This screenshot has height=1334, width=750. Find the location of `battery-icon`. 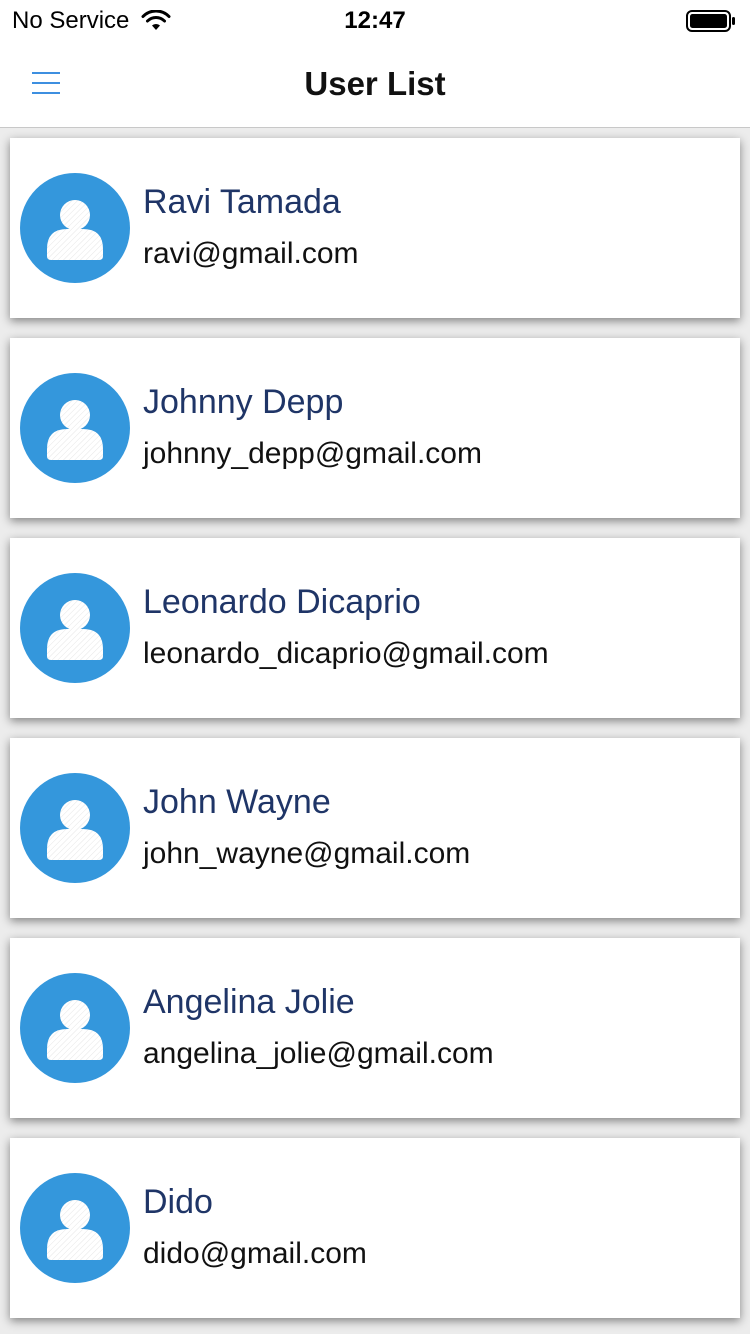

battery-icon is located at coordinates (710, 21).